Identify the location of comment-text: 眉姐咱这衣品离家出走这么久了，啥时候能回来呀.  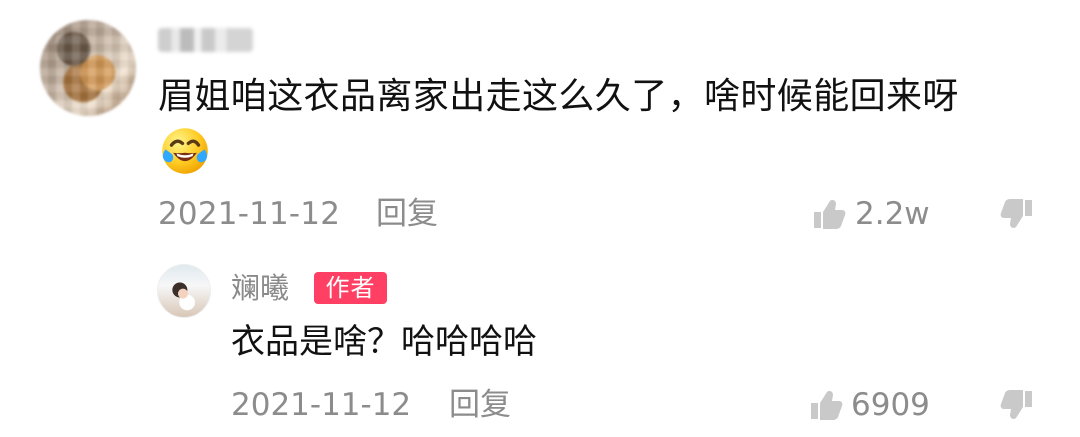
(558, 96).